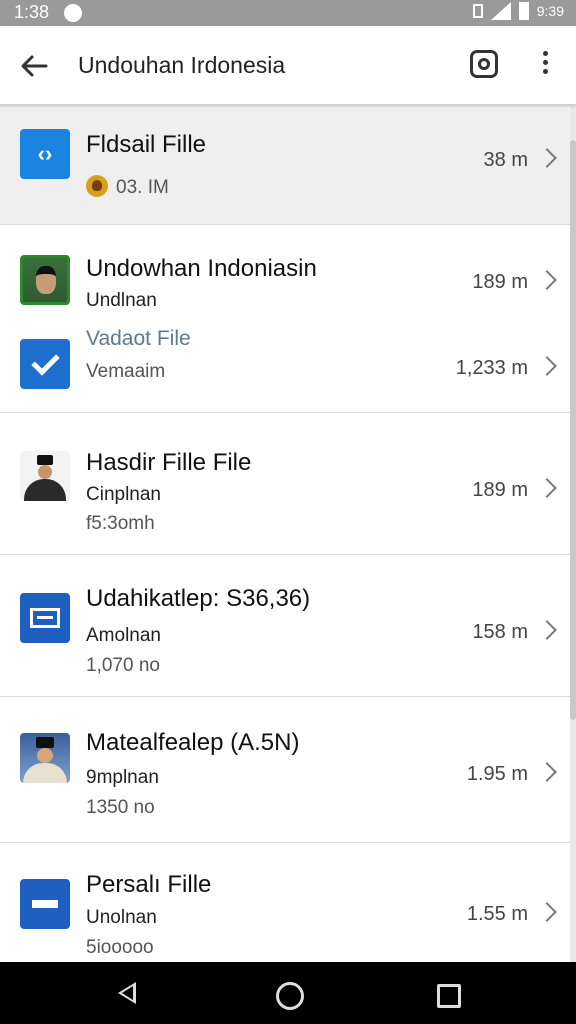 This screenshot has height=1024, width=576. I want to click on status-time: 1:38, so click(32, 12).